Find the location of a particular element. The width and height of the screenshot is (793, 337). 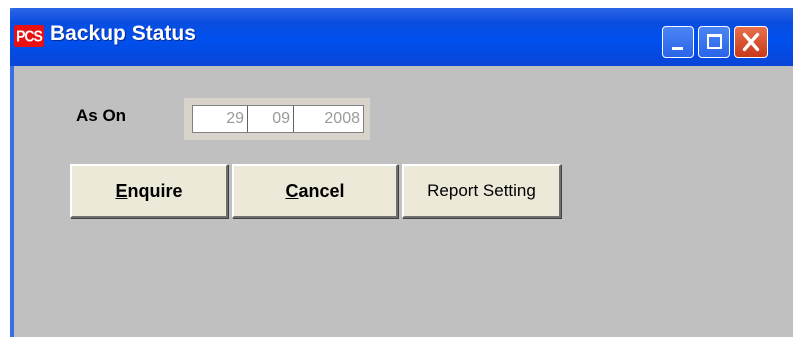

close-icon is located at coordinates (751, 42).